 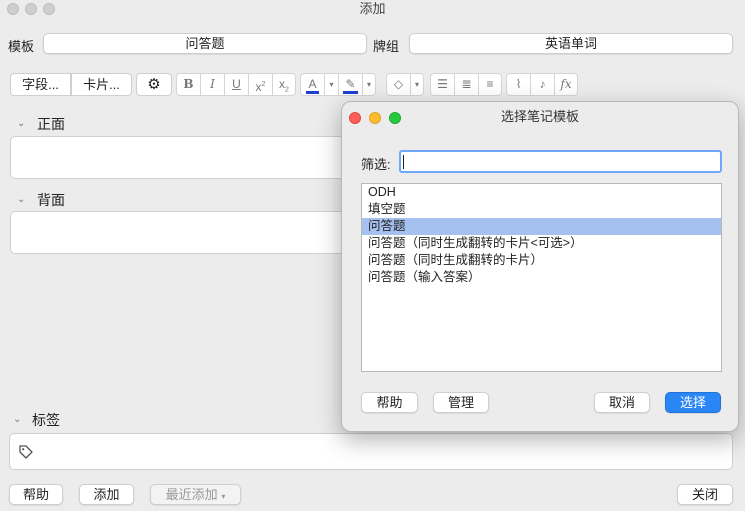 What do you see at coordinates (51, 200) in the screenshot?
I see `back-label: 背面` at bounding box center [51, 200].